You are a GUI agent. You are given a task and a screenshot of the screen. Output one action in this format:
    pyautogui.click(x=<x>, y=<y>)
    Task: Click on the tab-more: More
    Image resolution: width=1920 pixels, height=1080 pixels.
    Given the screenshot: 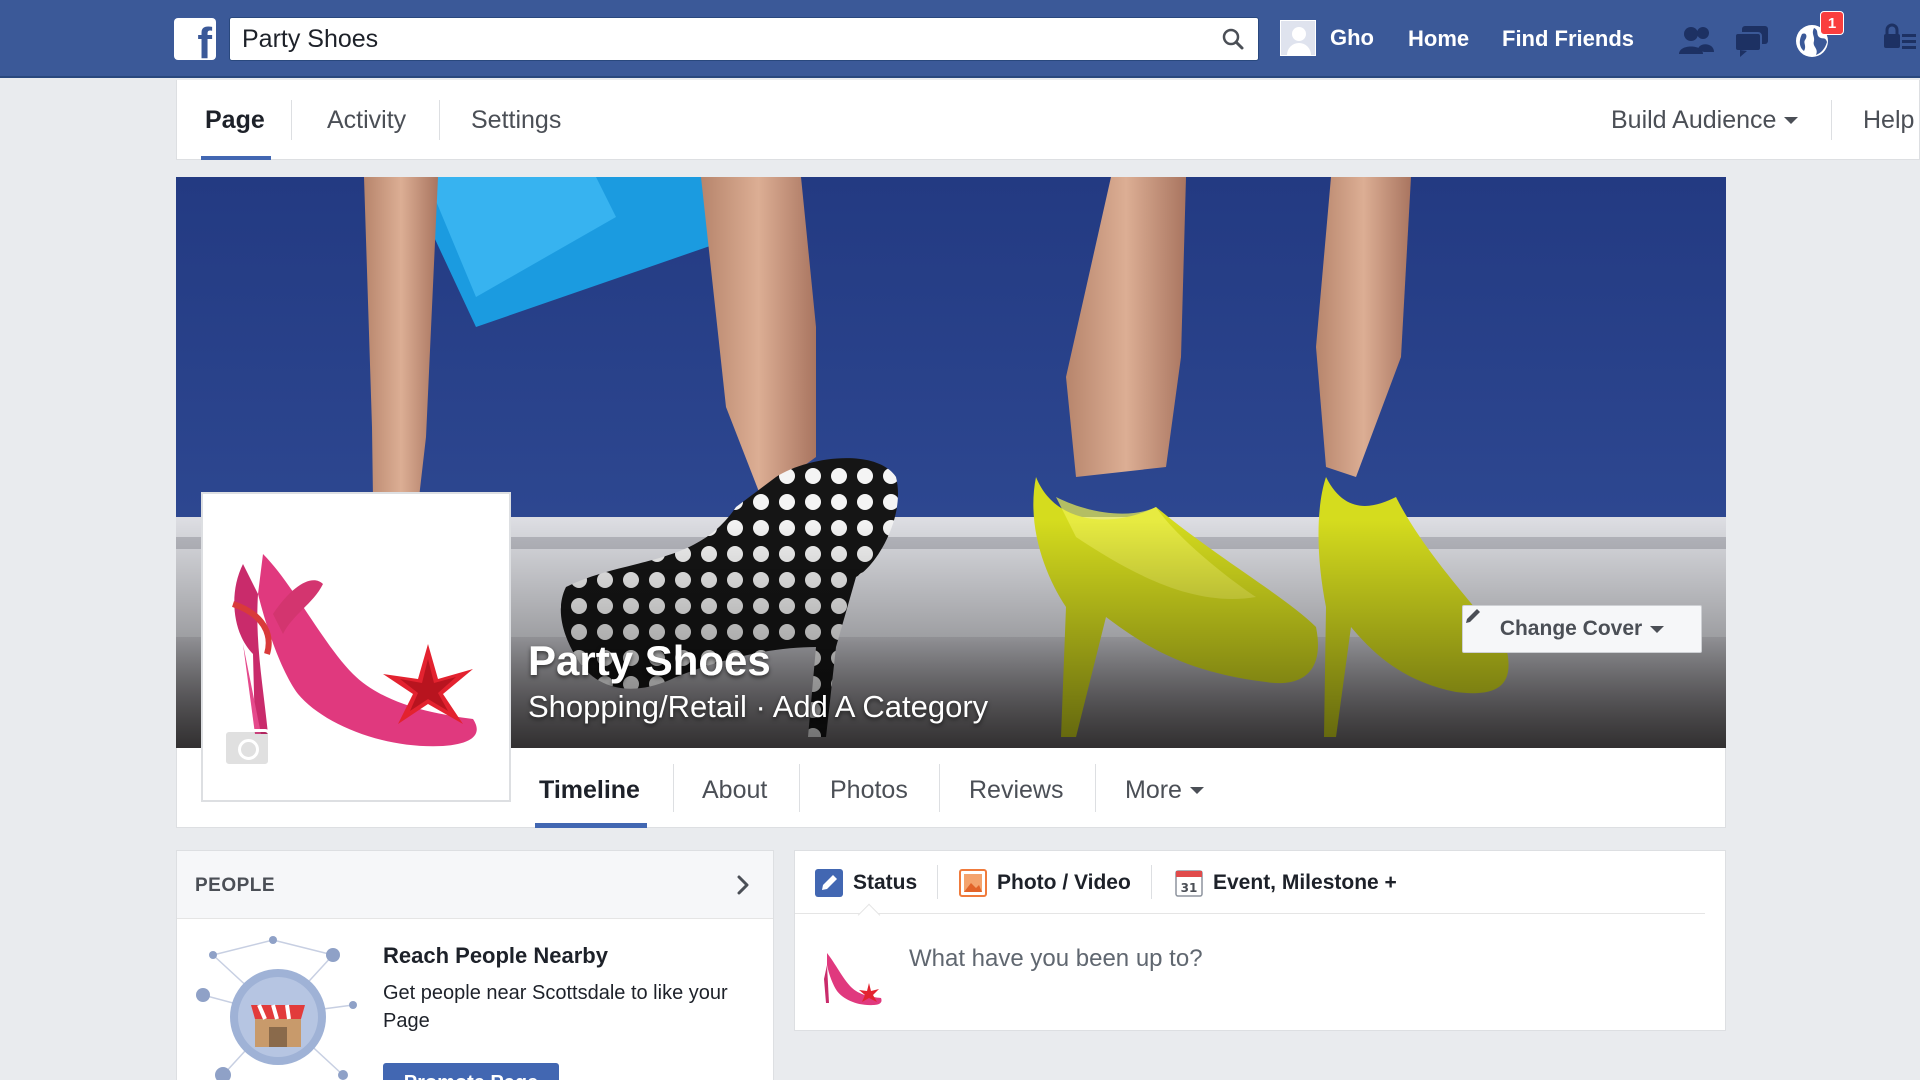 What is the action you would take?
    pyautogui.click(x=1164, y=790)
    